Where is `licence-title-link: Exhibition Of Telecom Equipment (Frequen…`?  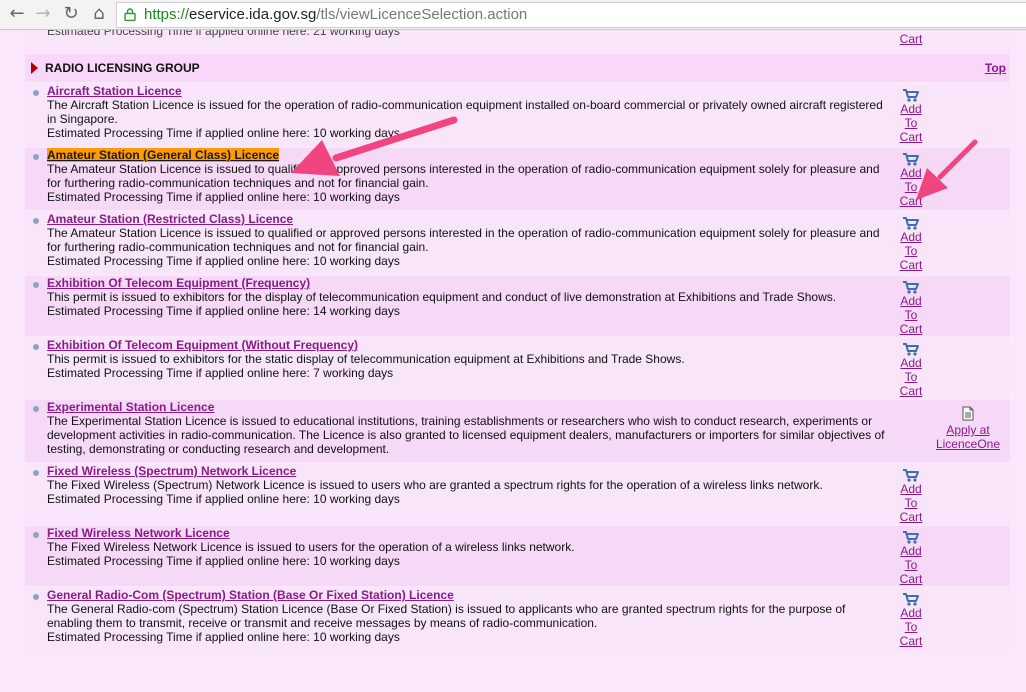
licence-title-link: Exhibition Of Telecom Equipment (Frequen… is located at coordinates (178, 283).